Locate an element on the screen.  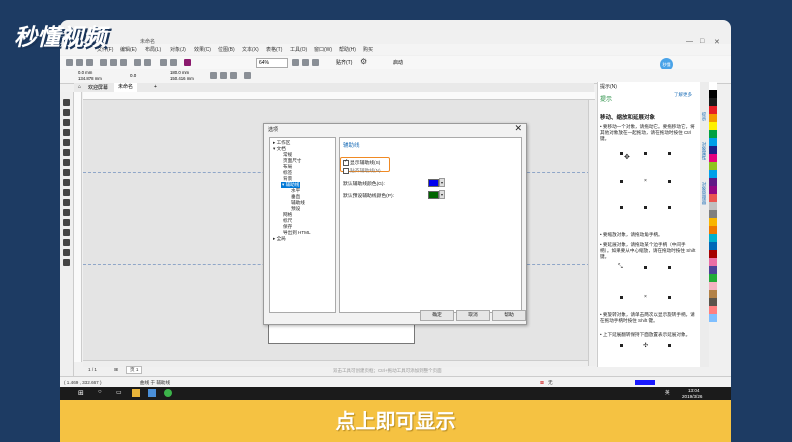
pick-tool-icon is located at coordinates (66, 102).